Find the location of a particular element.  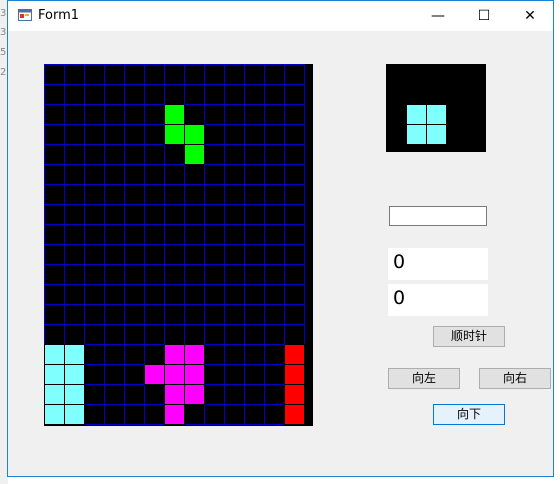

window-title: Form1 is located at coordinates (59, 15).